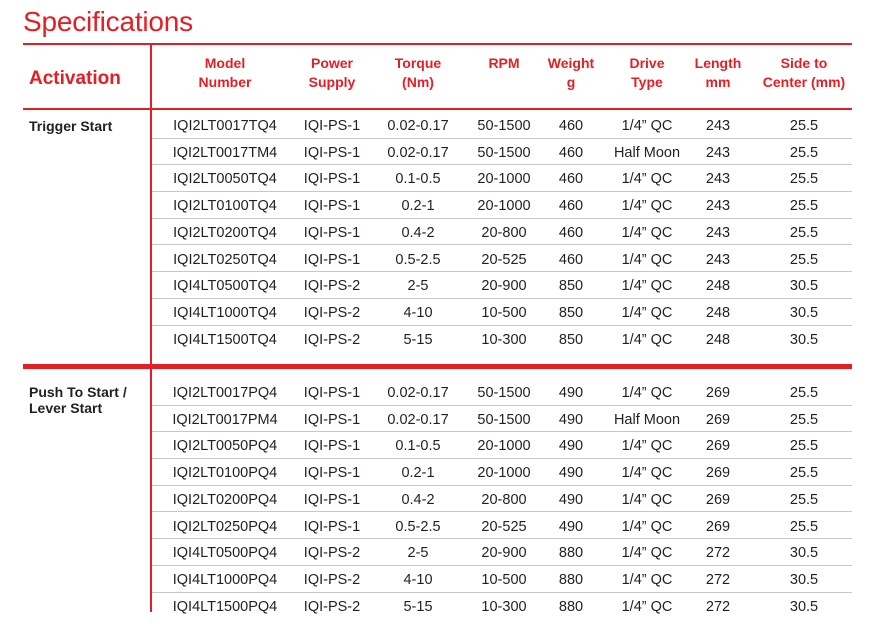  I want to click on column-header-model-number: Model Number, so click(225, 72).